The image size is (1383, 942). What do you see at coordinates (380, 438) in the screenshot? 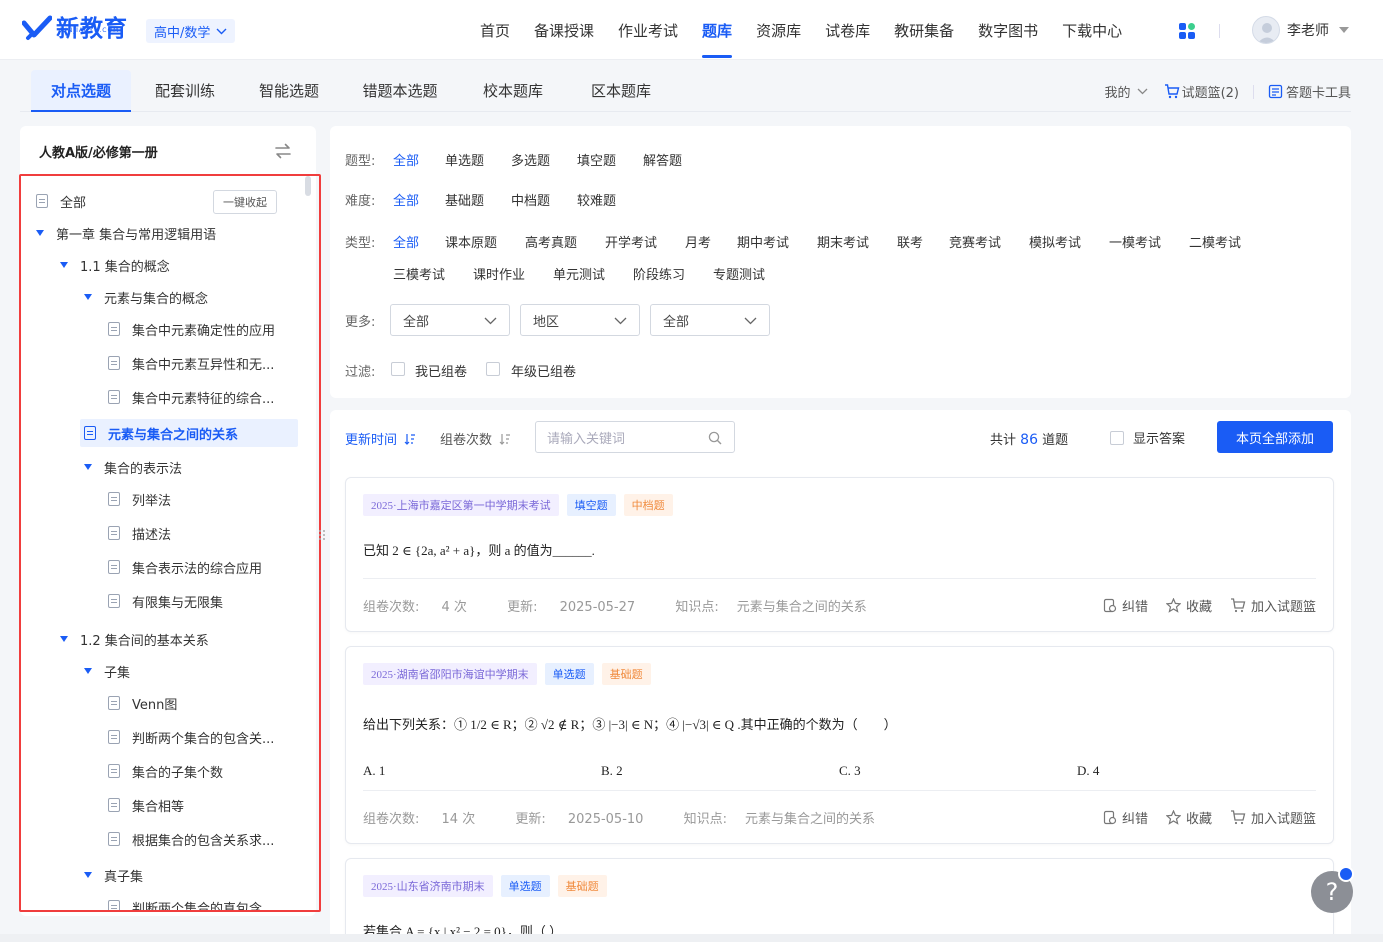
I see `sort-by-update-time: 更新时间` at bounding box center [380, 438].